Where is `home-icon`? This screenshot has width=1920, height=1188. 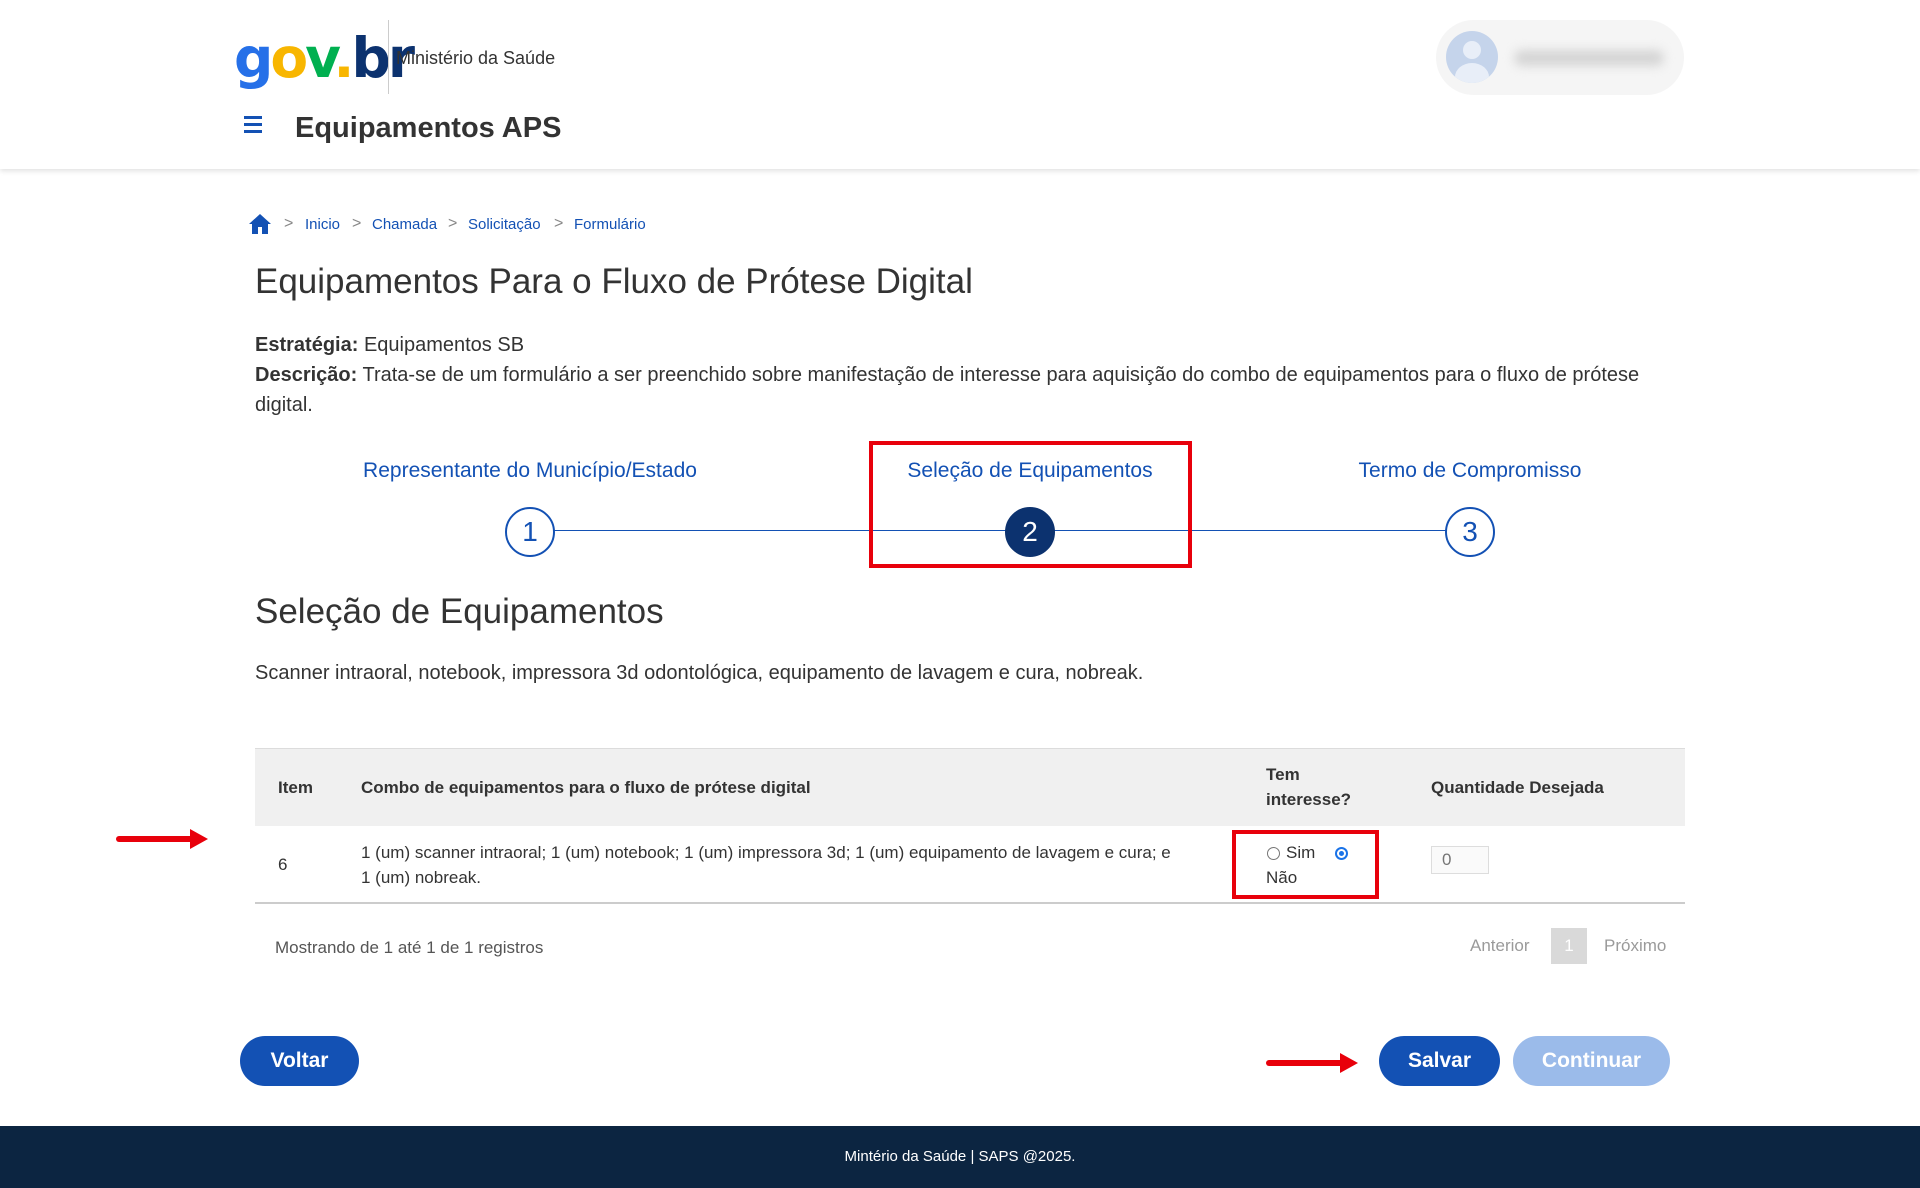
home-icon is located at coordinates (260, 224).